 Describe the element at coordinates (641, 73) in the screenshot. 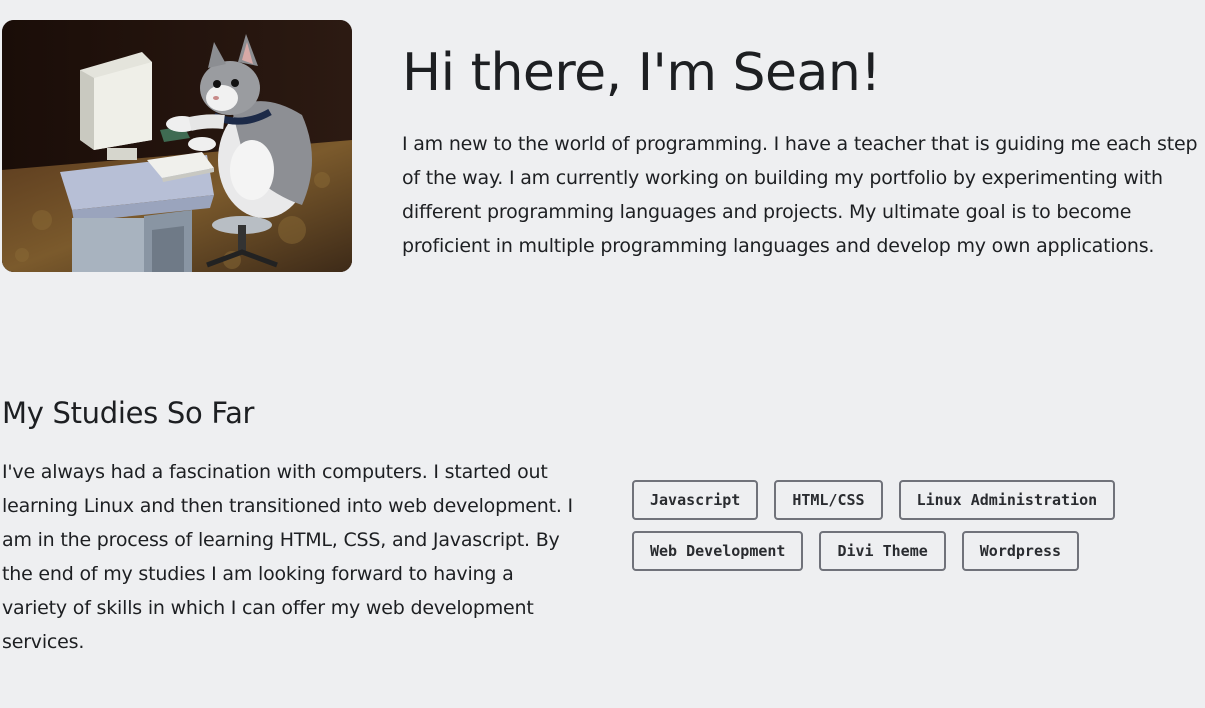

I see `page-title: Hi there, I'm Sean!` at that location.